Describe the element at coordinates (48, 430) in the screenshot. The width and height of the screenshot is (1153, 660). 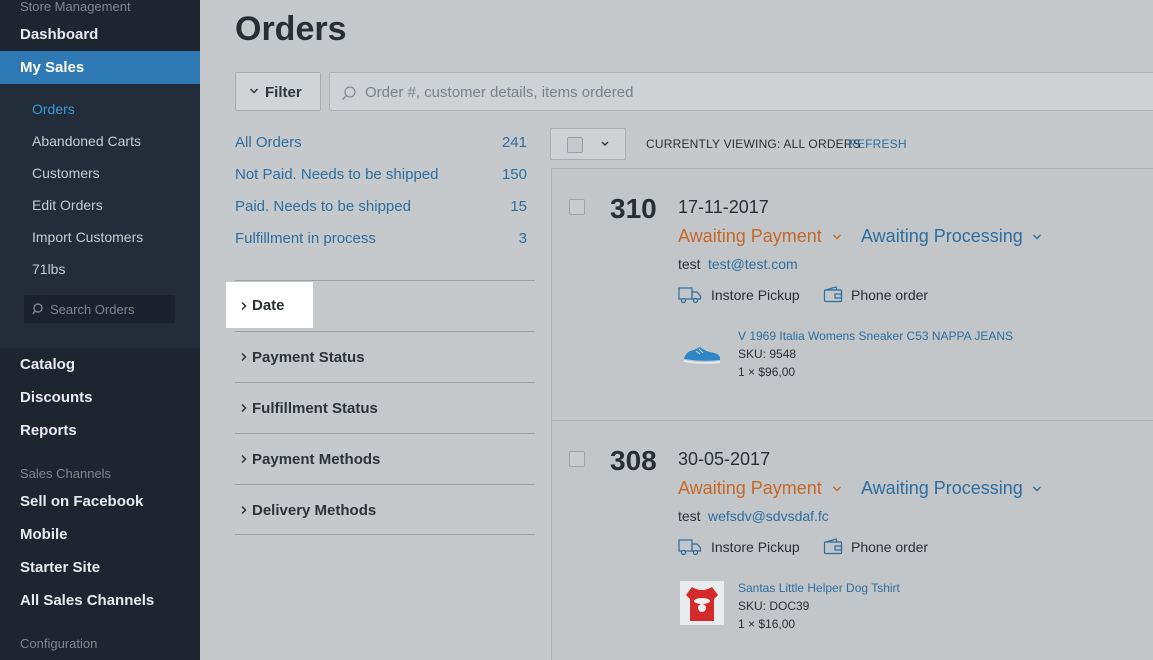
I see `sidebar-item-reports: Reports` at that location.